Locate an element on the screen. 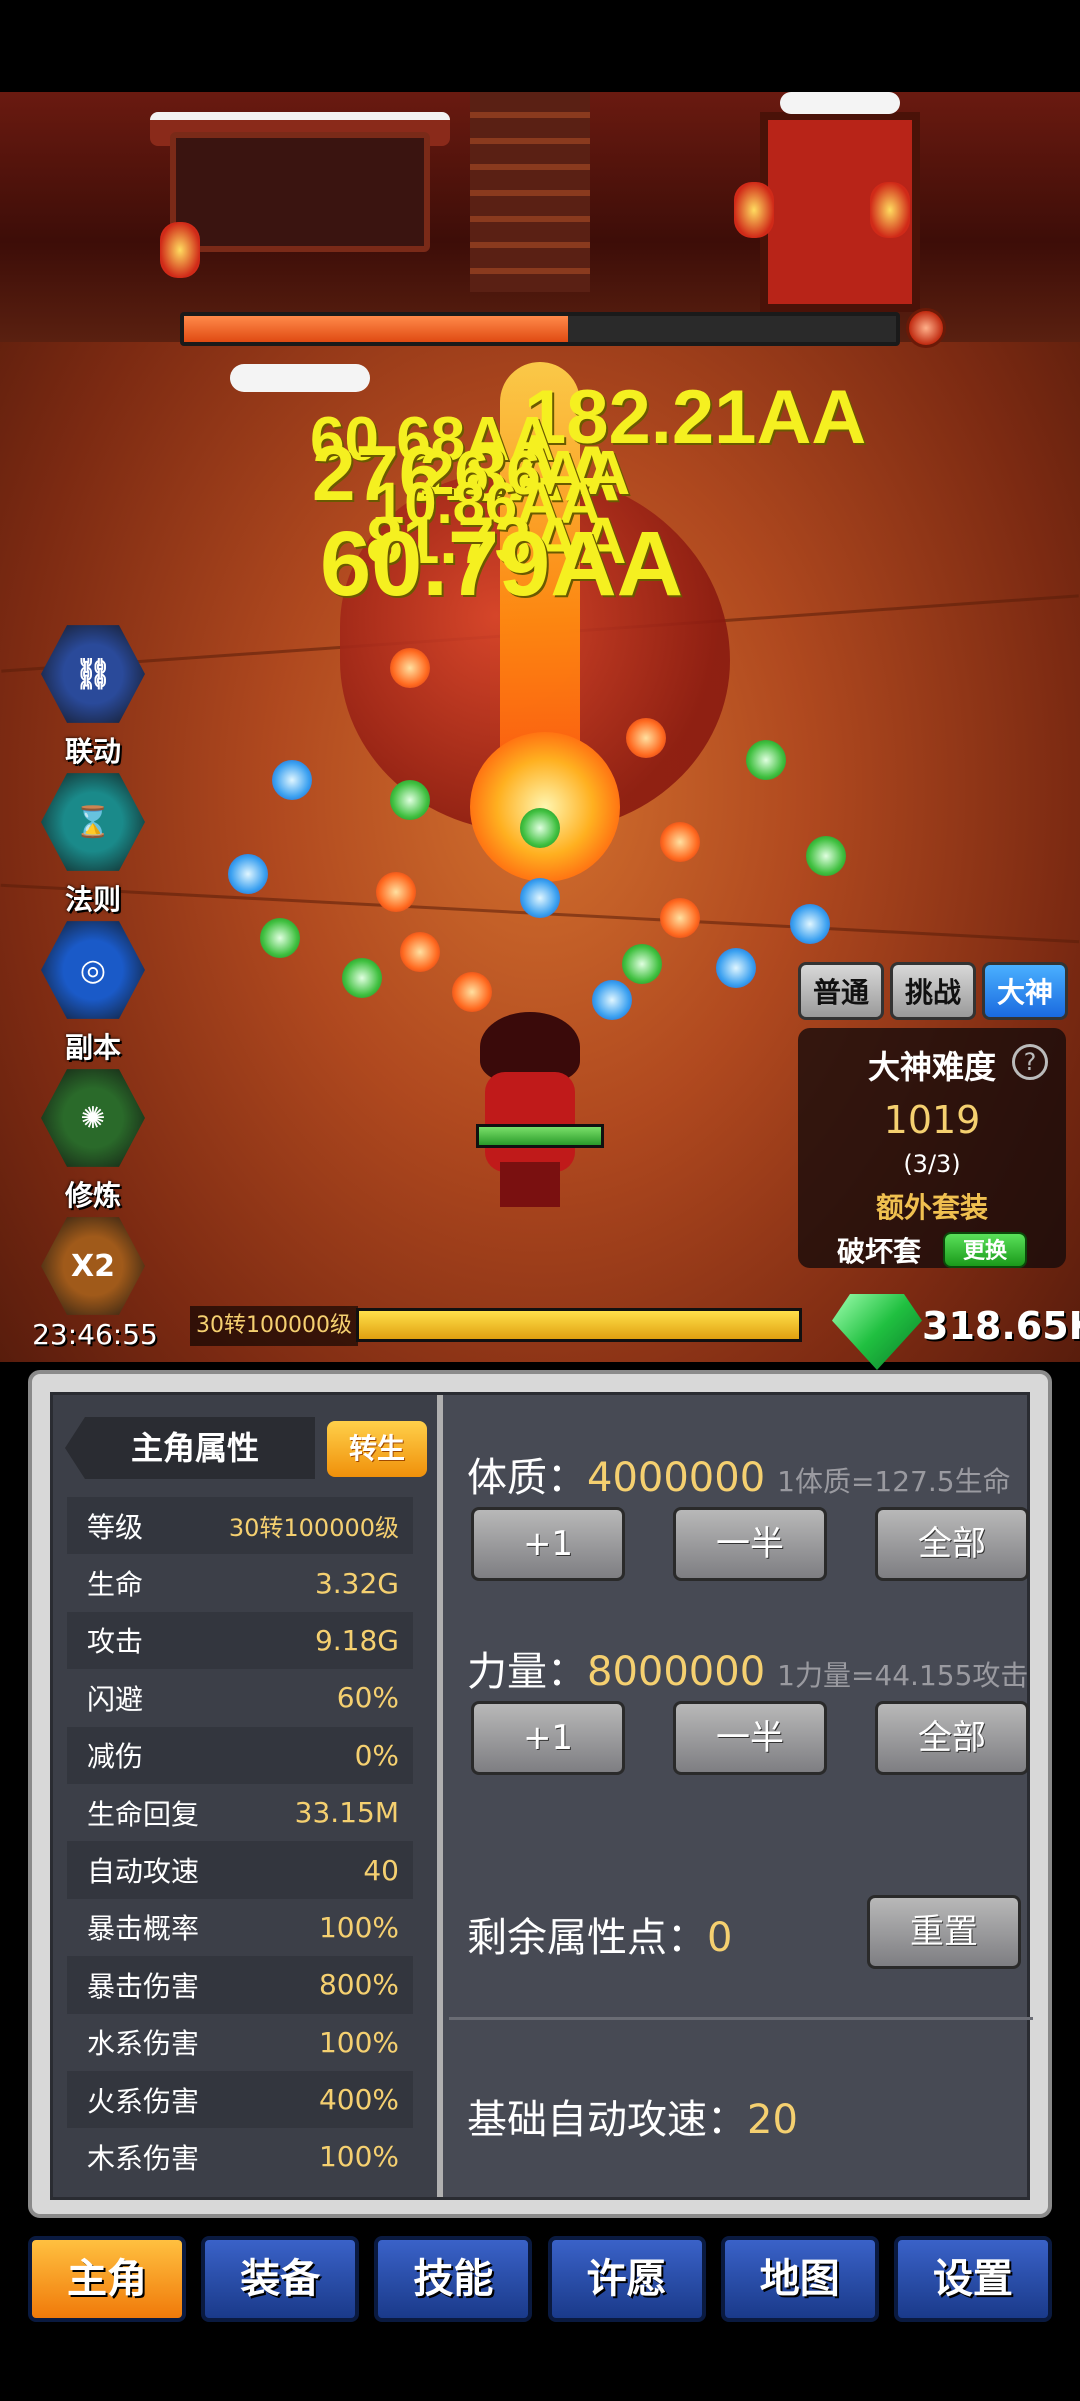  remaining-points-label: 剩余属性点： is located at coordinates (587, 1938).